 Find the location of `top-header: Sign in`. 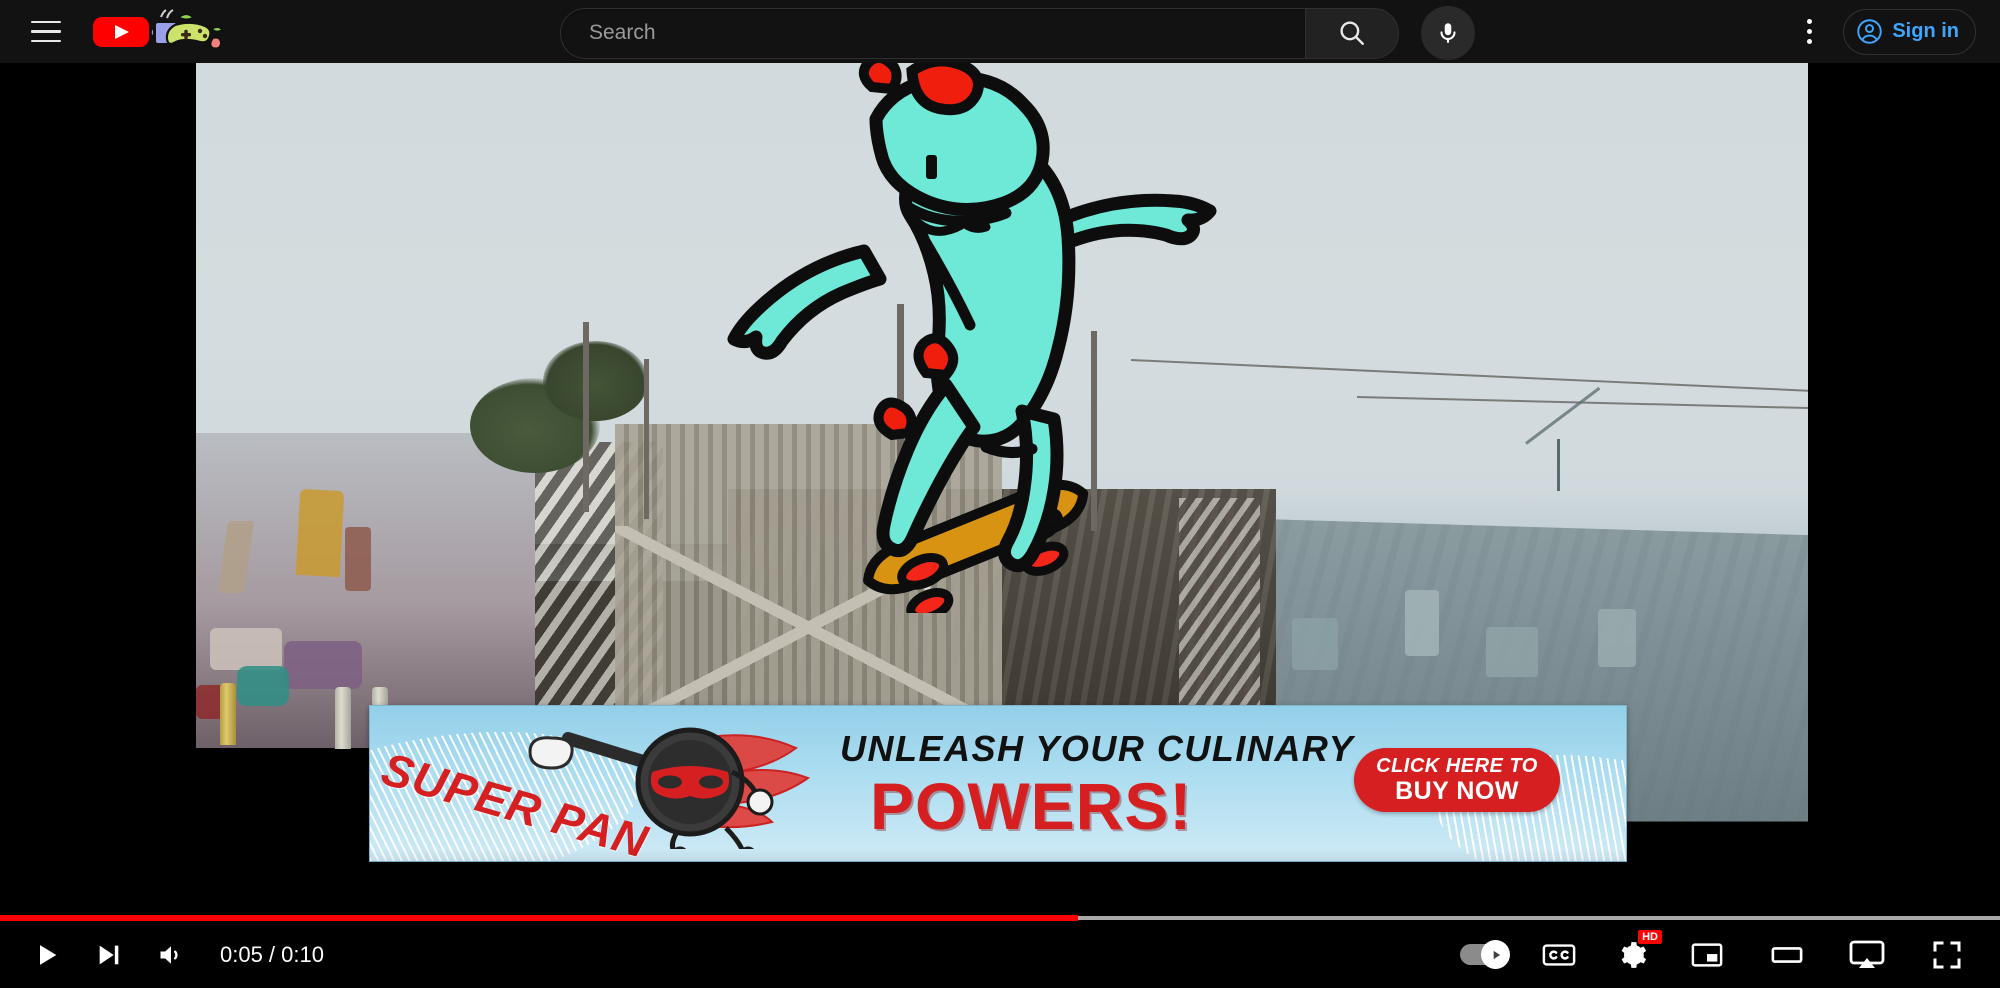

top-header: Sign in is located at coordinates (1000, 31).